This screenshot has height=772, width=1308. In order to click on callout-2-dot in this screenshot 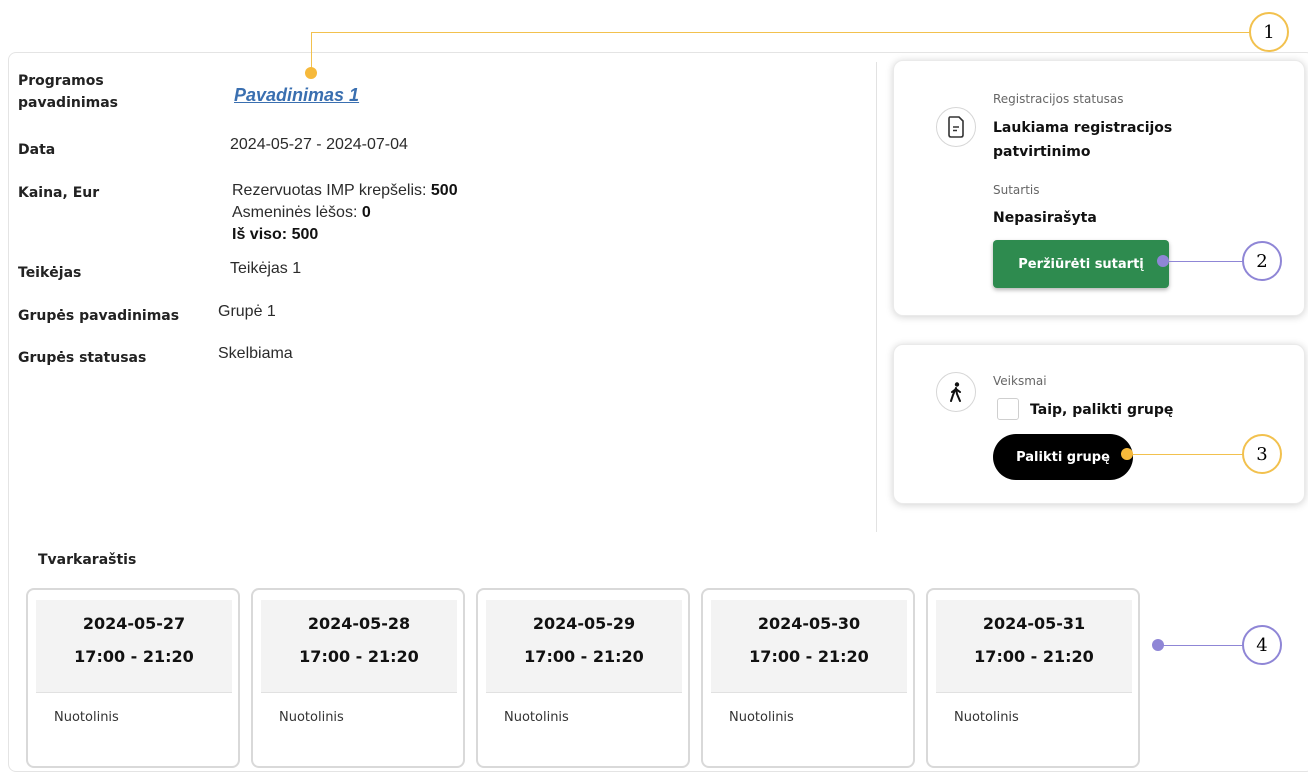, I will do `click(1163, 261)`.